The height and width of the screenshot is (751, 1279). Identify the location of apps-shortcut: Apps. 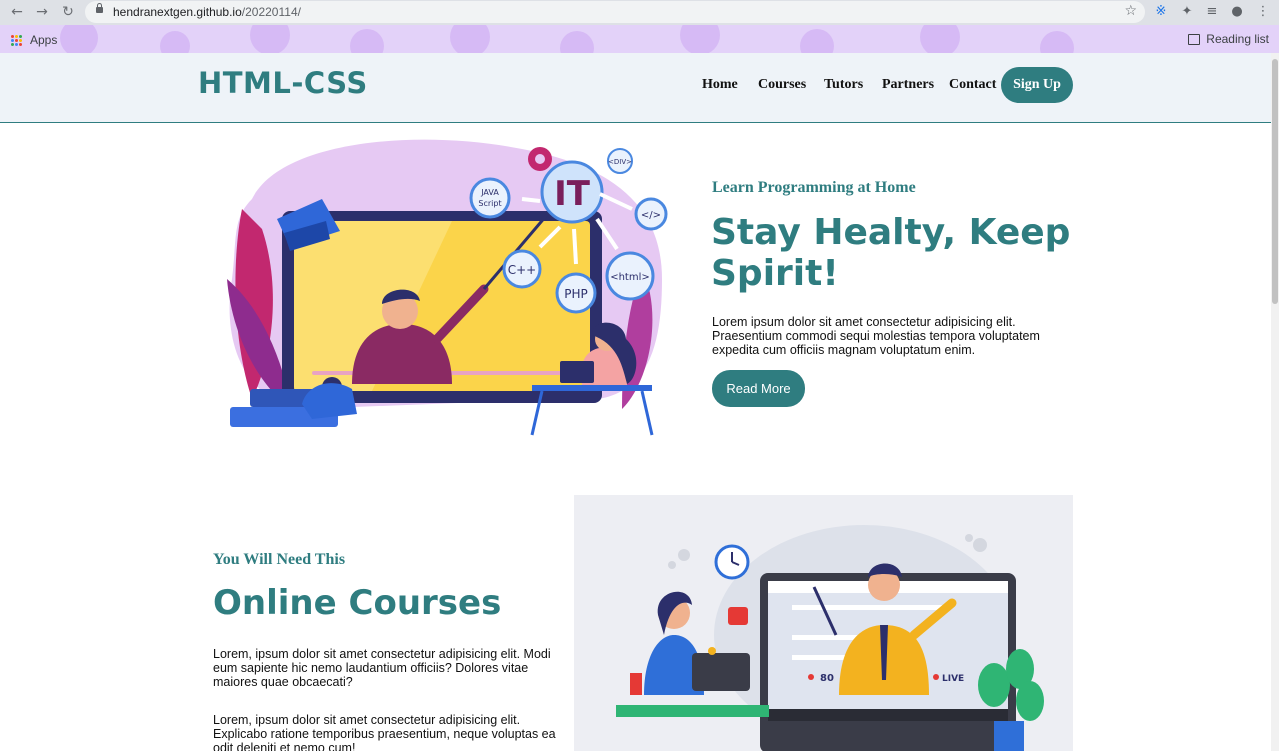
(34, 40).